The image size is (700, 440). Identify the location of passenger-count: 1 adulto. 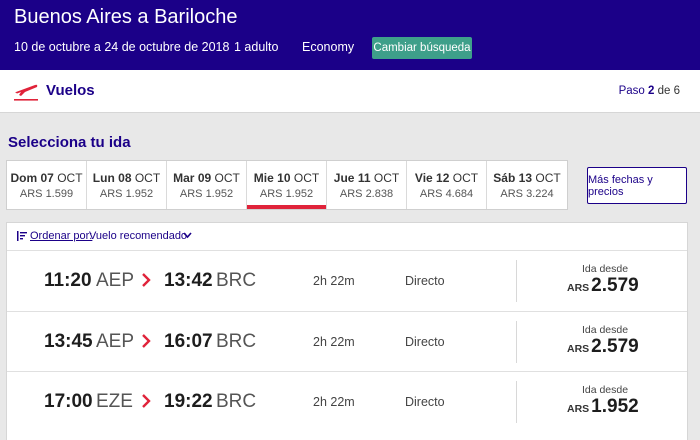
(256, 47).